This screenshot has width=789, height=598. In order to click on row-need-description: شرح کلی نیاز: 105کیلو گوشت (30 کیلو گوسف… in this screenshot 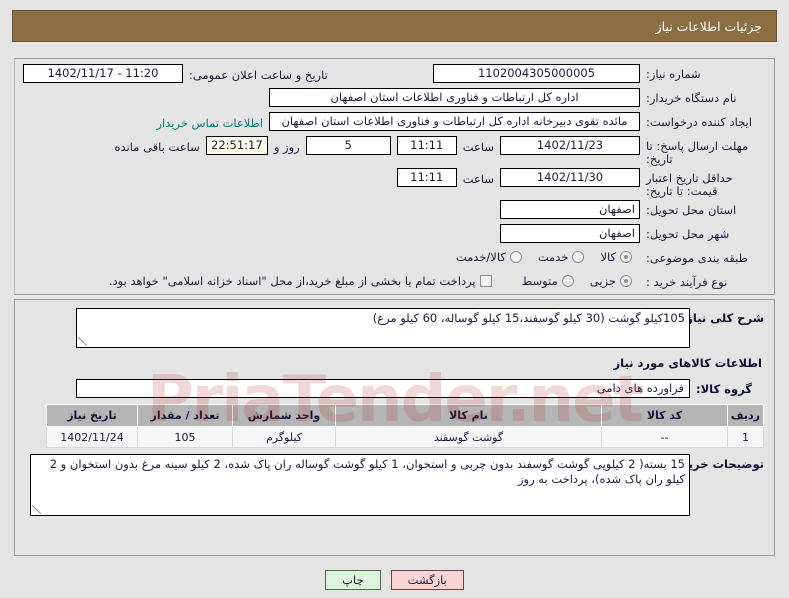, I will do `click(394, 328)`.